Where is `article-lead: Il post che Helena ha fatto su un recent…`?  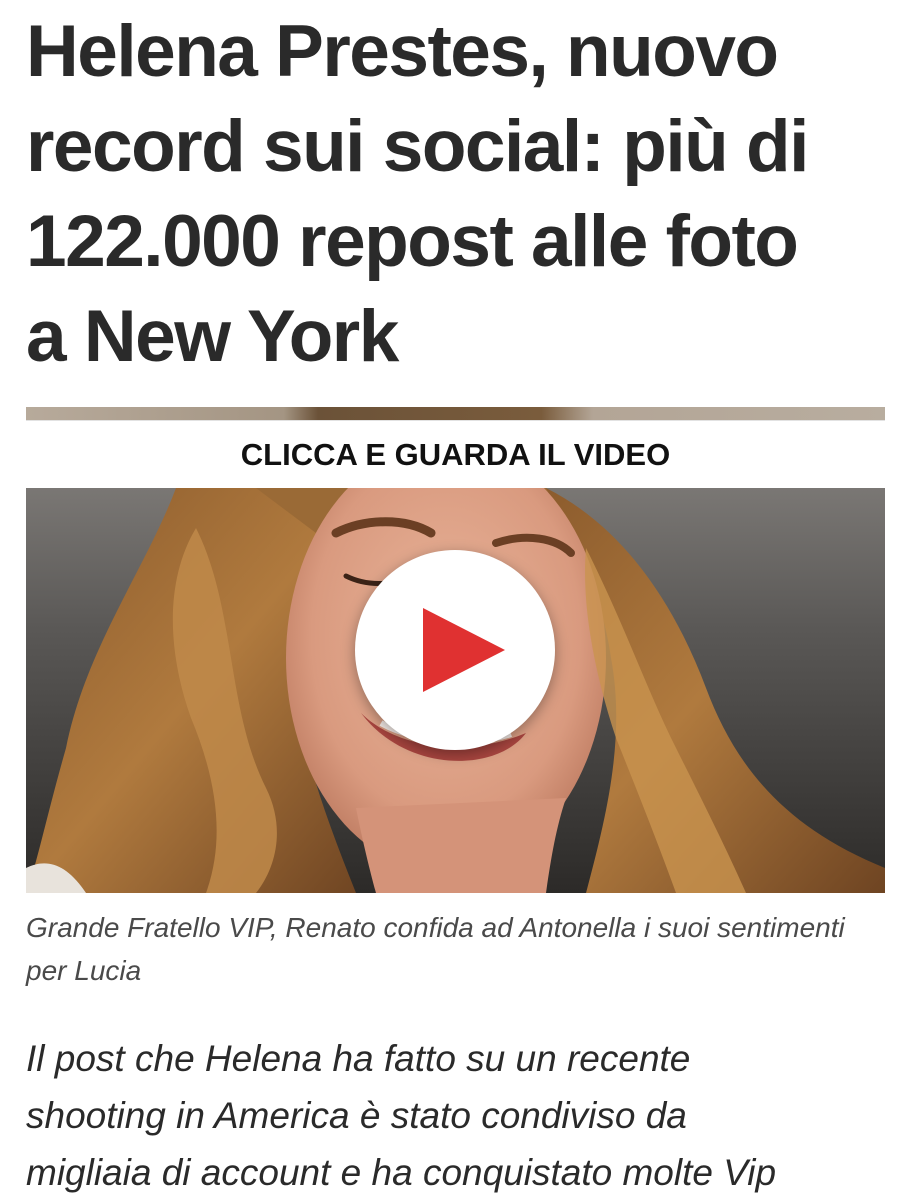 article-lead: Il post che Helena ha fatto su un recent… is located at coordinates (461, 1115).